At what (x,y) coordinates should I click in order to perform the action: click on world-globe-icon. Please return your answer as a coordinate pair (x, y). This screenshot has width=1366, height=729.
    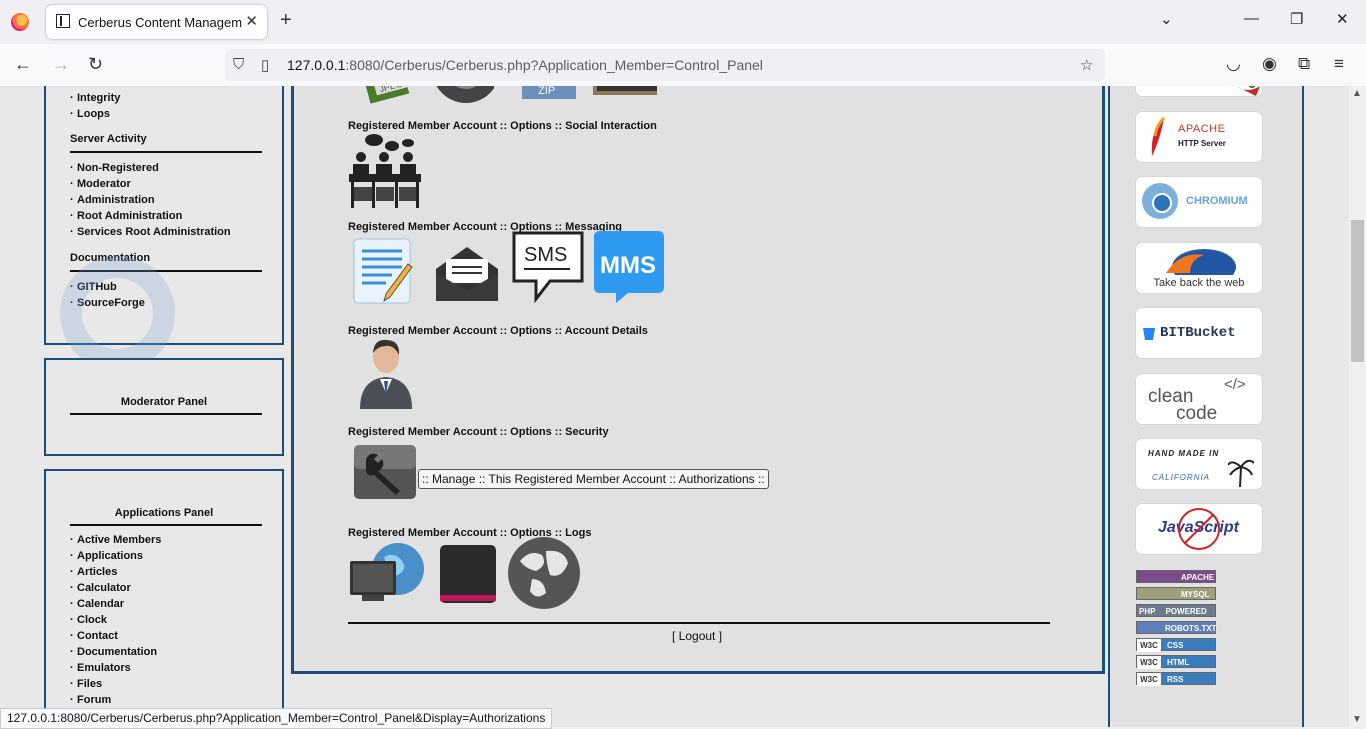
    Looking at the image, I should click on (544, 573).